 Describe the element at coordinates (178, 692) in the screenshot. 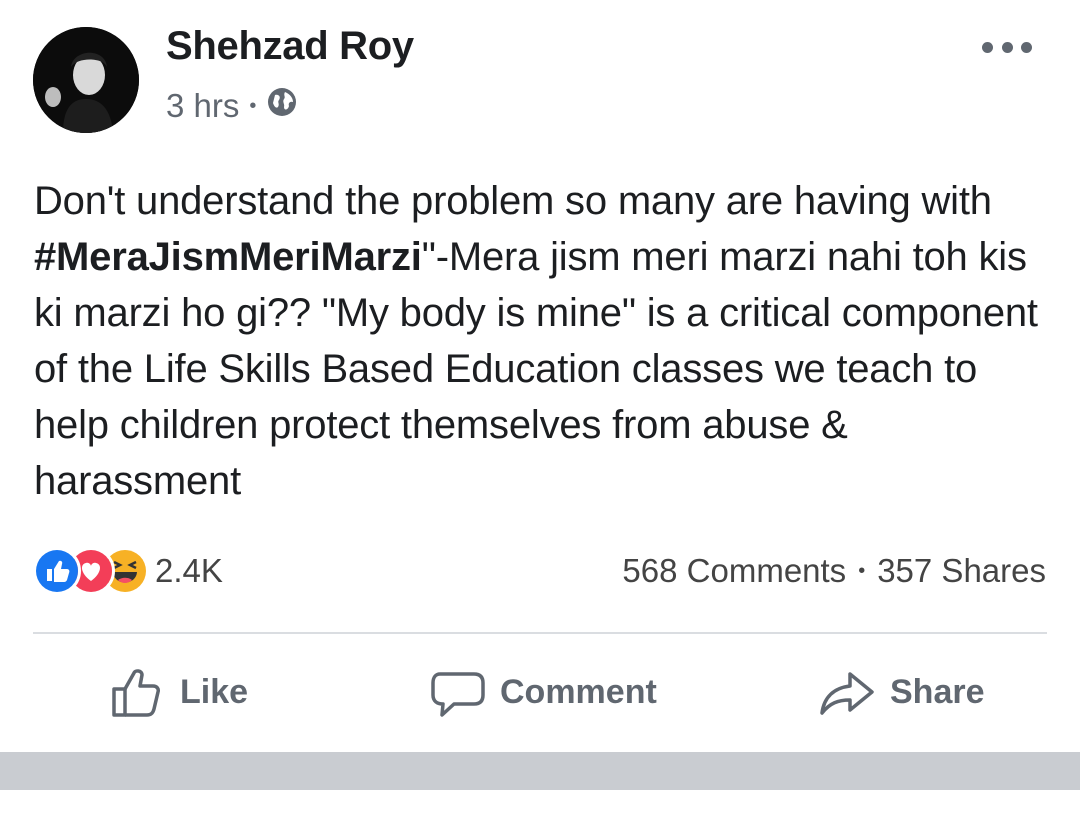

I see `like-button: Like` at that location.